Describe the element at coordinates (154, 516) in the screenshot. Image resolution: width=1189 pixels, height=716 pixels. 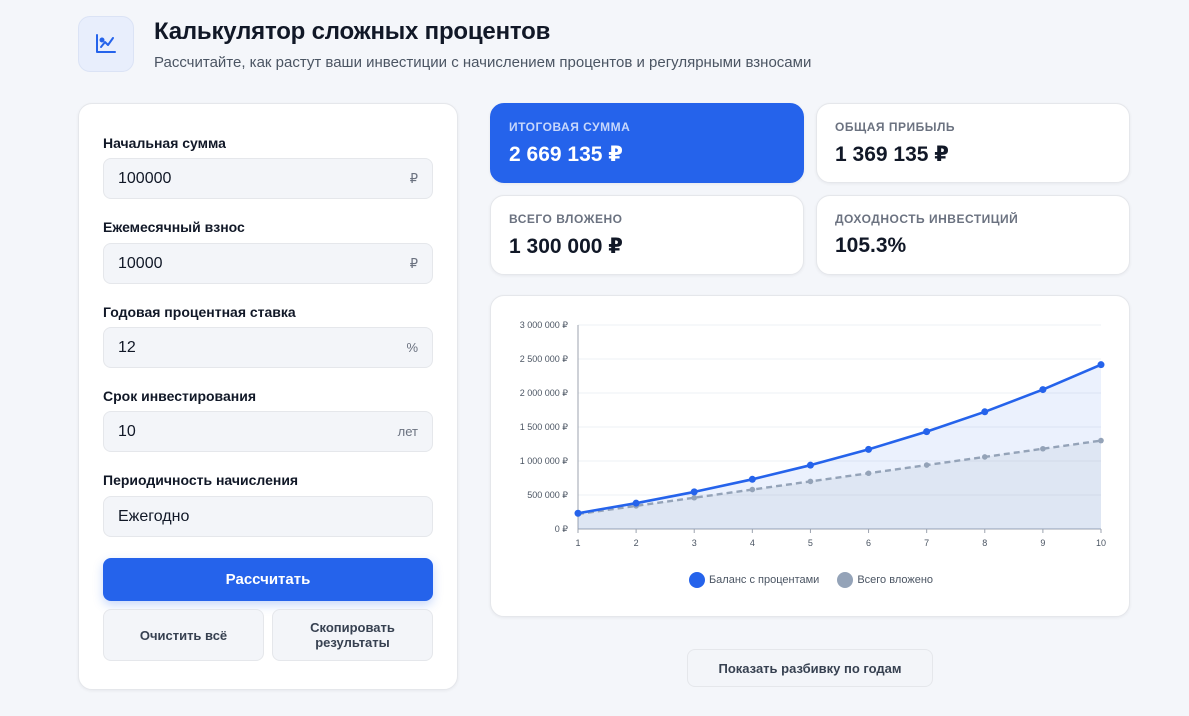
I see `compounding-frequency-value: Ежегодно` at that location.